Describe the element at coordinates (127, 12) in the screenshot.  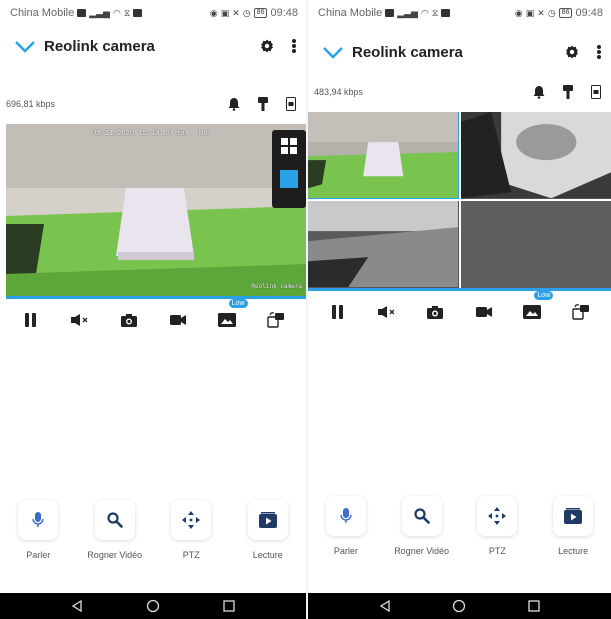
I see `hourglass-icon: ⧖` at that location.